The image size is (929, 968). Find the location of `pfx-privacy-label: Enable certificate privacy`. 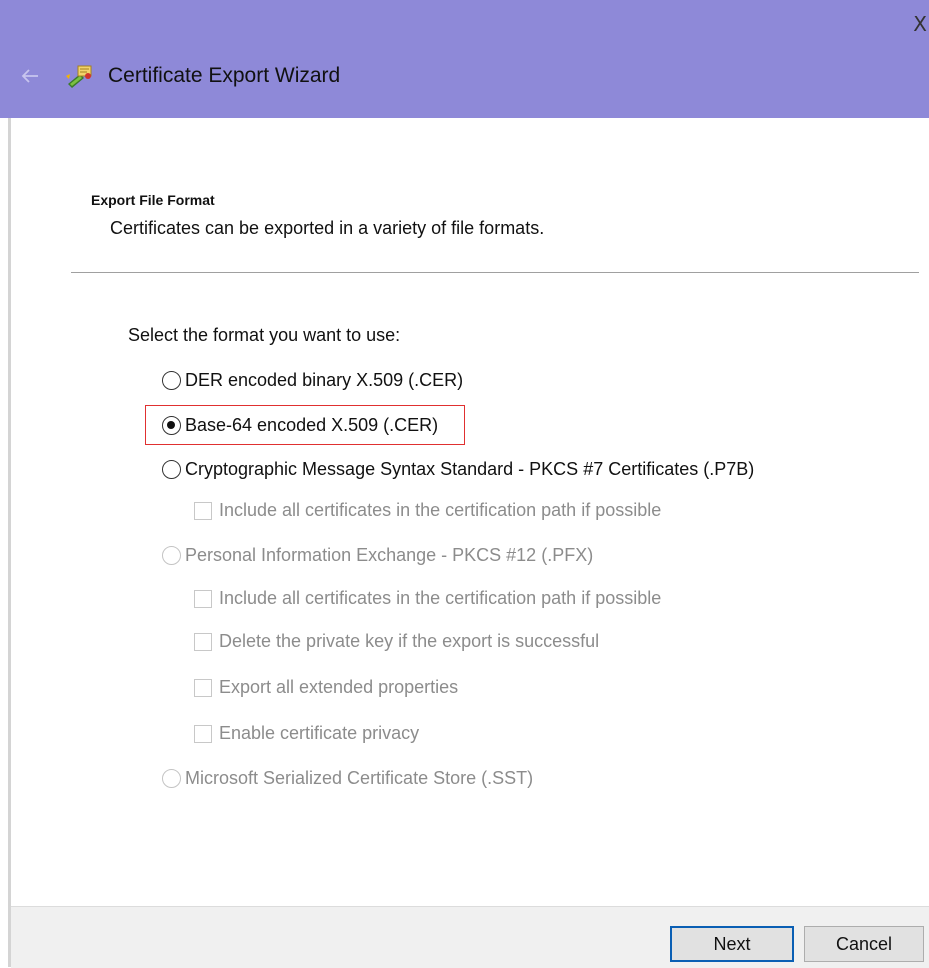

pfx-privacy-label: Enable certificate privacy is located at coordinates (319, 733).